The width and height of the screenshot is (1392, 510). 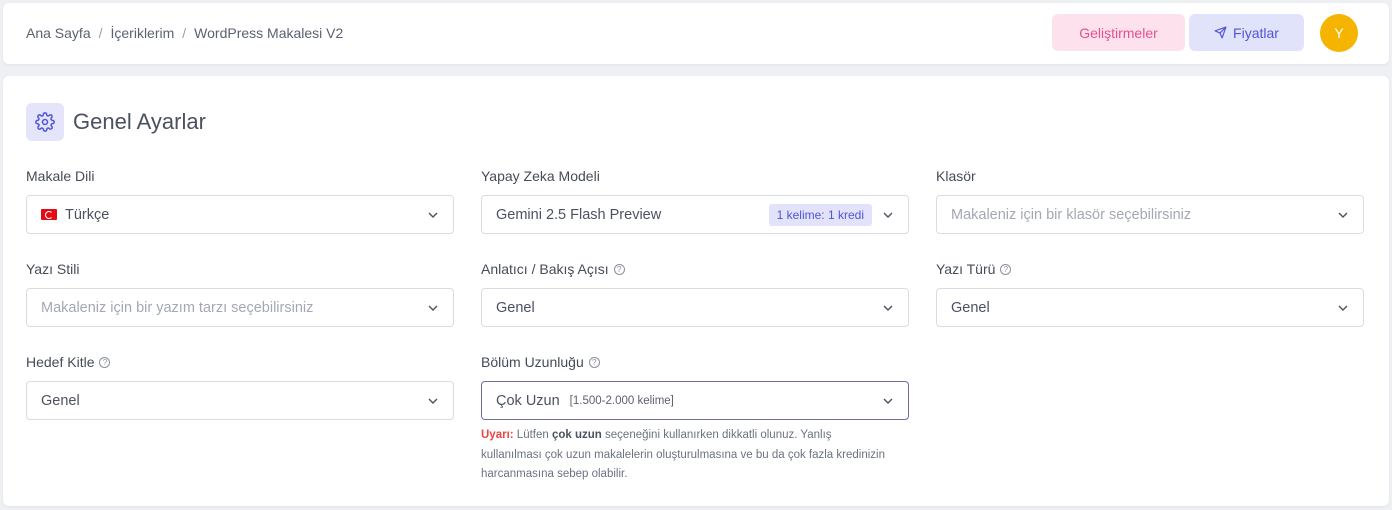 I want to click on length-select: Çok Uzun [1.500-2.000 kelime], so click(x=695, y=400).